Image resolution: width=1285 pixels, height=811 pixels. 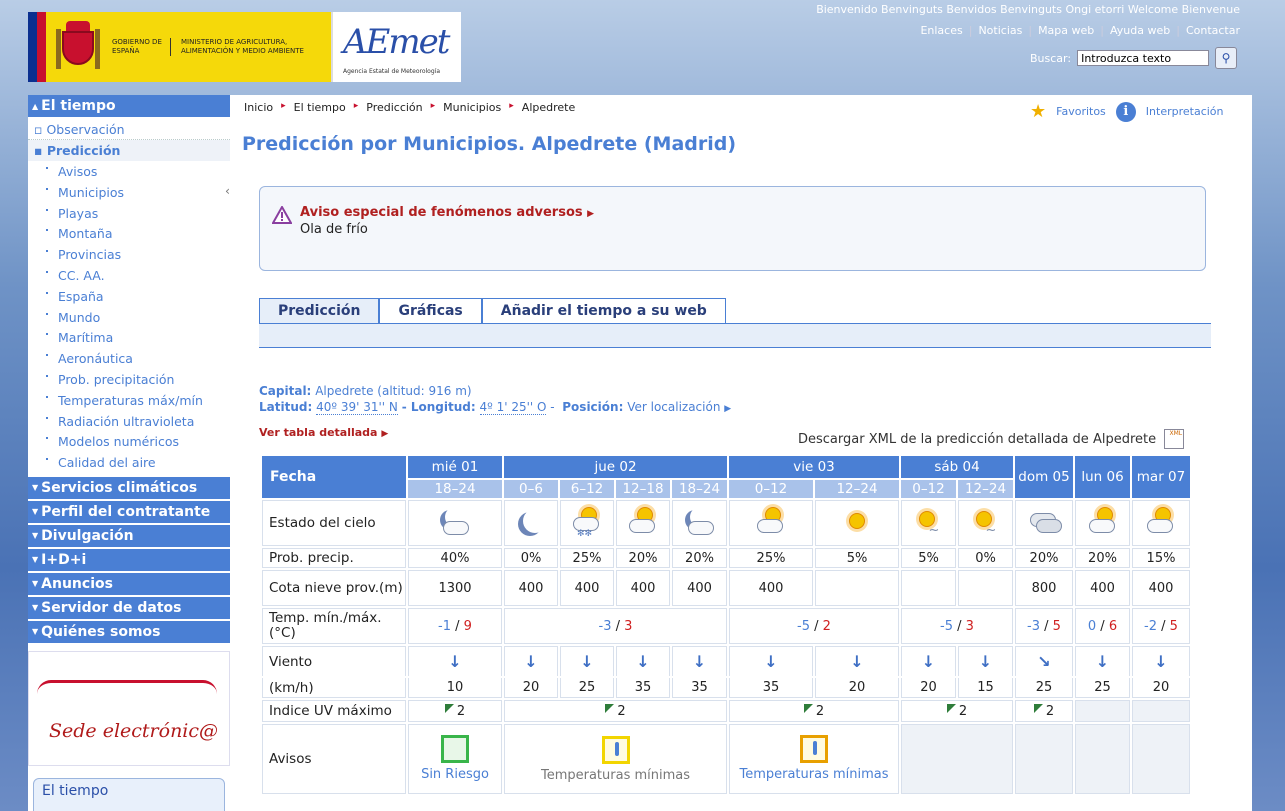 I want to click on alert-title-link: Aviso especial de fenómenos adversos ▶, so click(x=752, y=212).